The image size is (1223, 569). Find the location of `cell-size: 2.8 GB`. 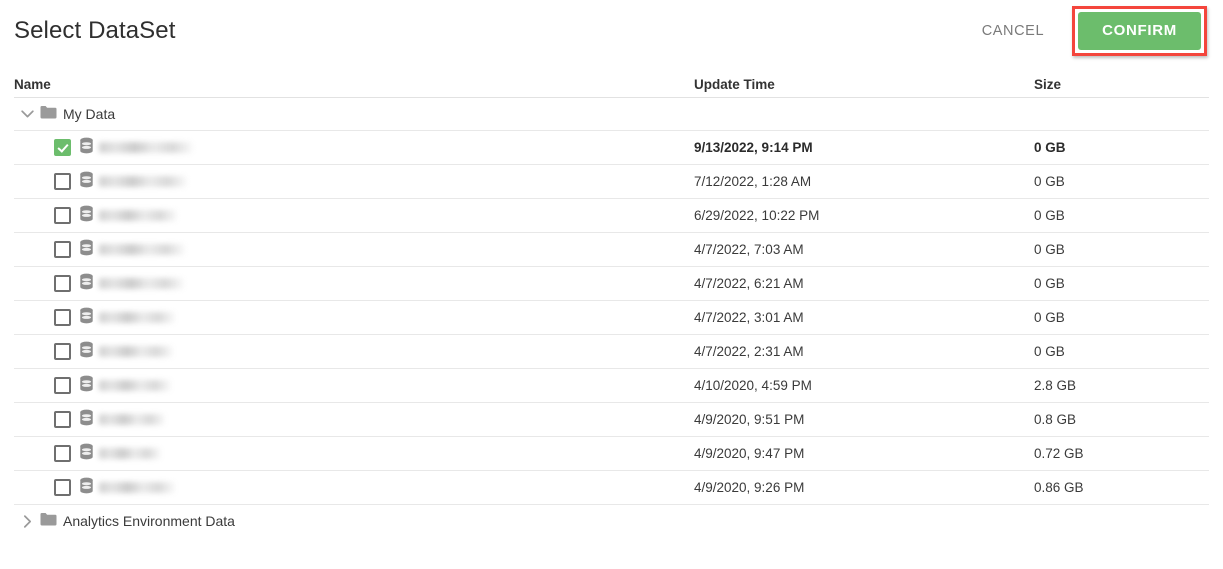

cell-size: 2.8 GB is located at coordinates (1055, 385).